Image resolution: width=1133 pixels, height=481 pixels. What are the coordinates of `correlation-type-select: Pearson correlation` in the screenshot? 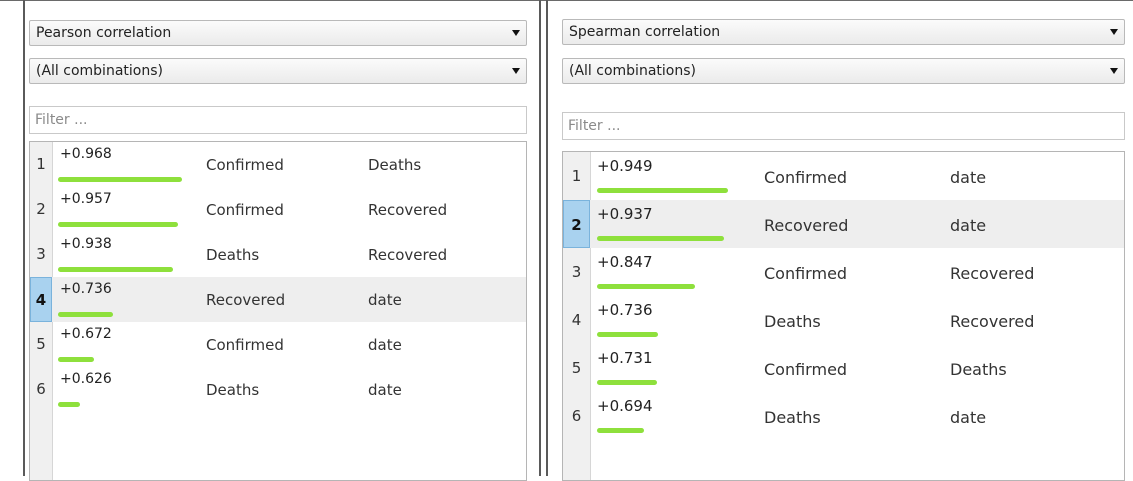 It's located at (278, 33).